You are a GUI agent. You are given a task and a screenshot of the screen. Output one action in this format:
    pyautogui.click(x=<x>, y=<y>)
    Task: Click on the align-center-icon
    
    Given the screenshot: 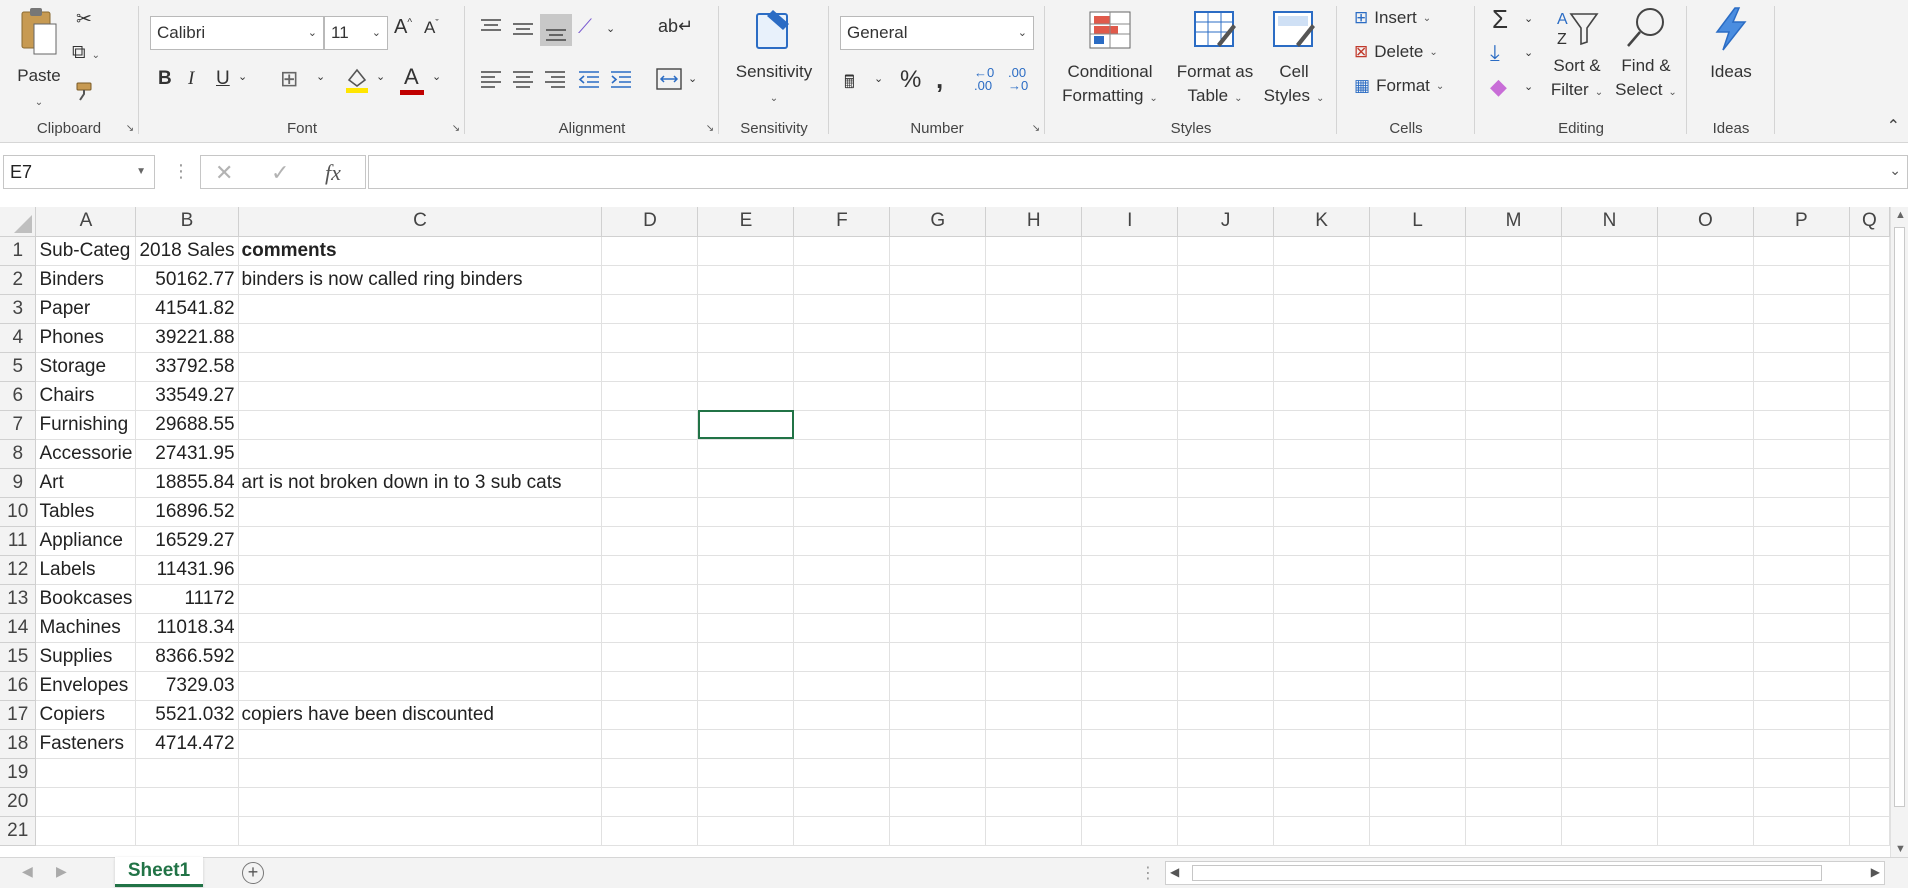 What is the action you would take?
    pyautogui.click(x=523, y=79)
    